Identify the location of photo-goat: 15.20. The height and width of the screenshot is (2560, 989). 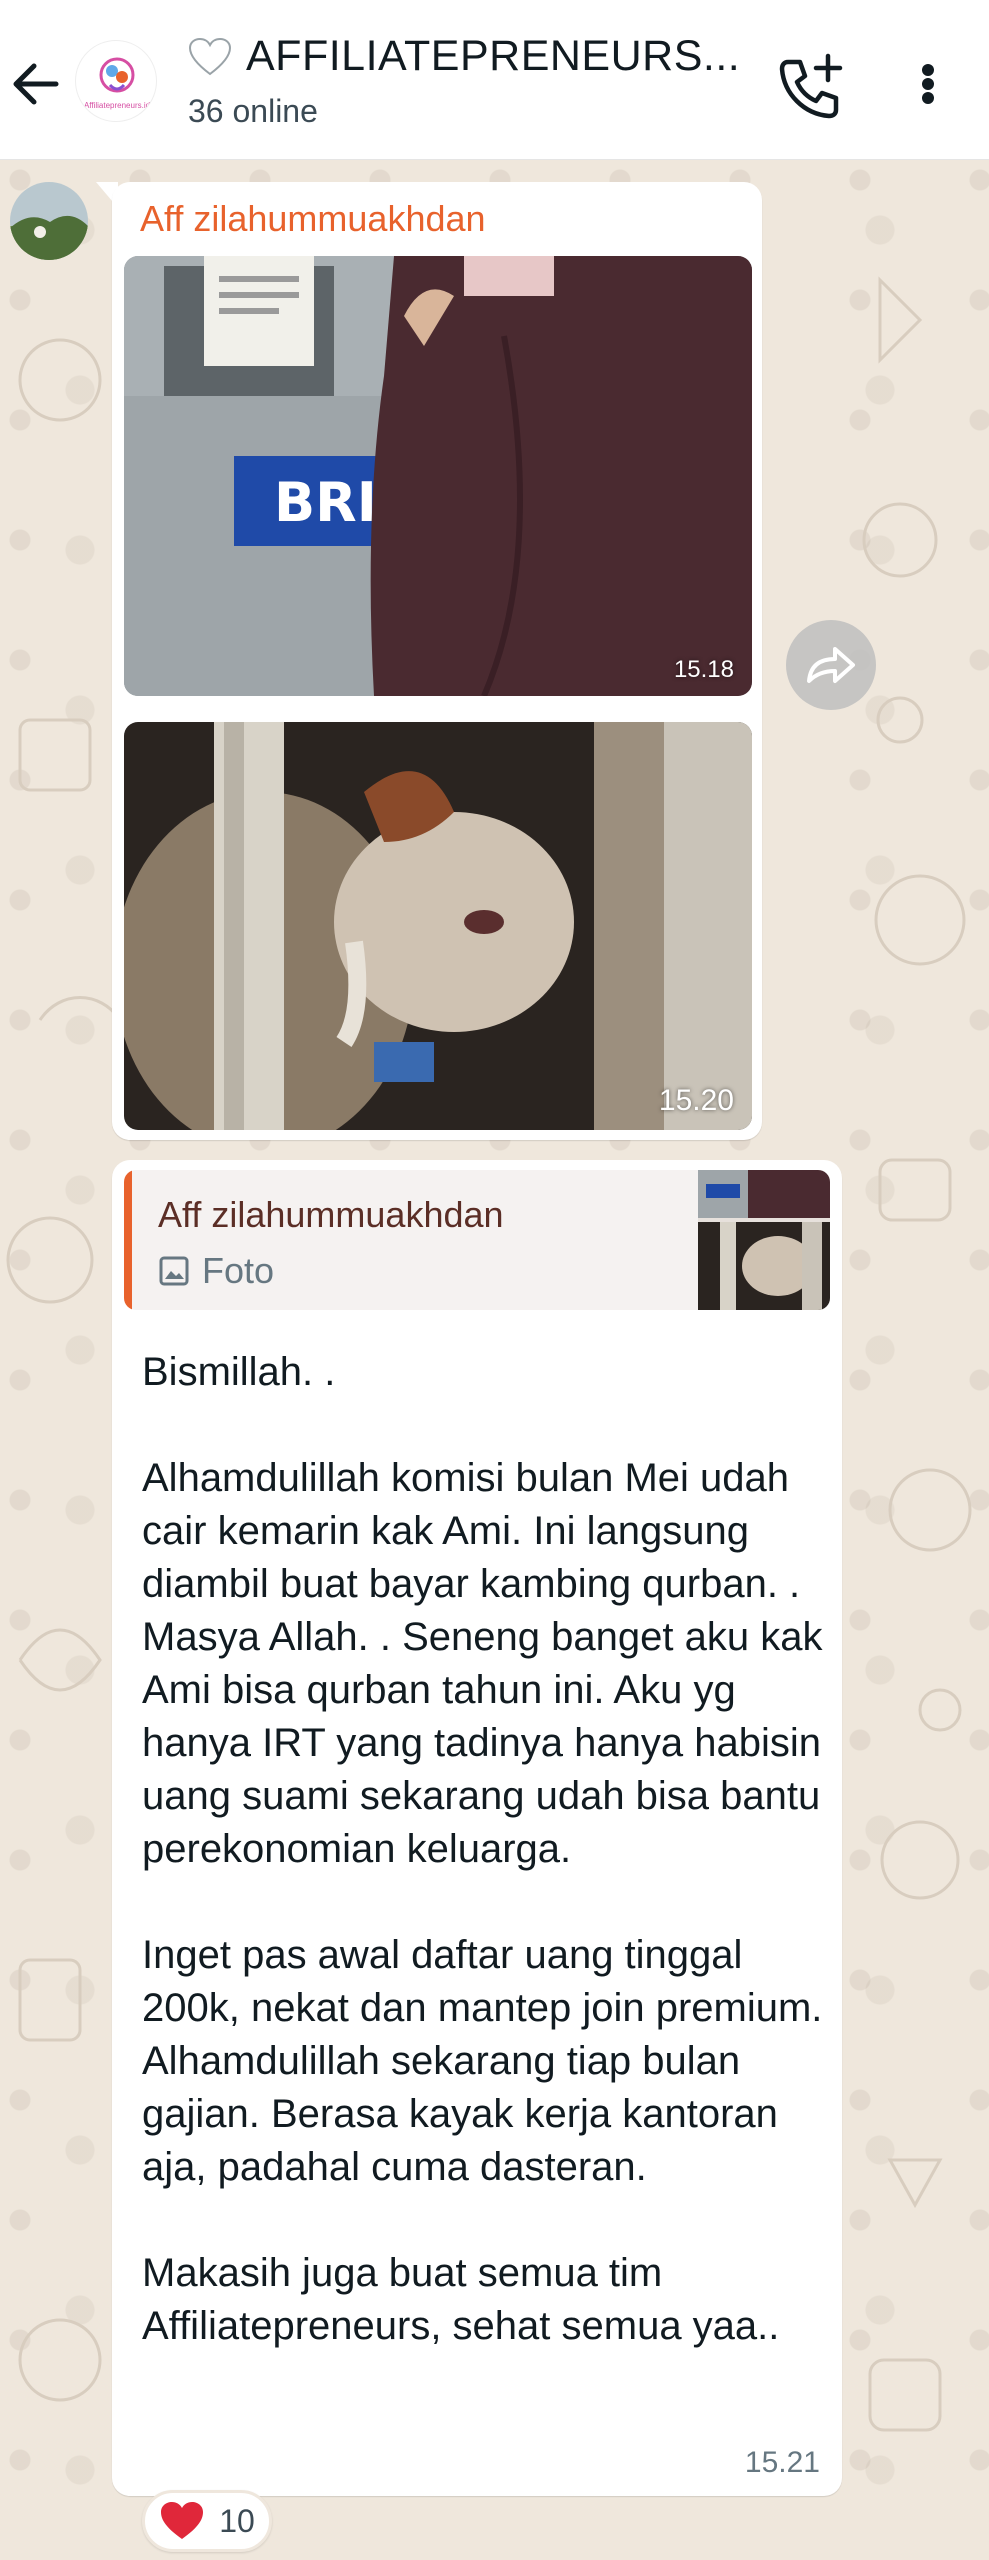
(438, 926).